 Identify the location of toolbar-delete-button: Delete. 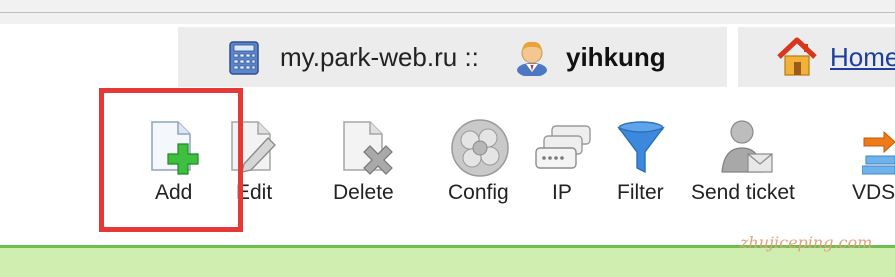
(366, 168).